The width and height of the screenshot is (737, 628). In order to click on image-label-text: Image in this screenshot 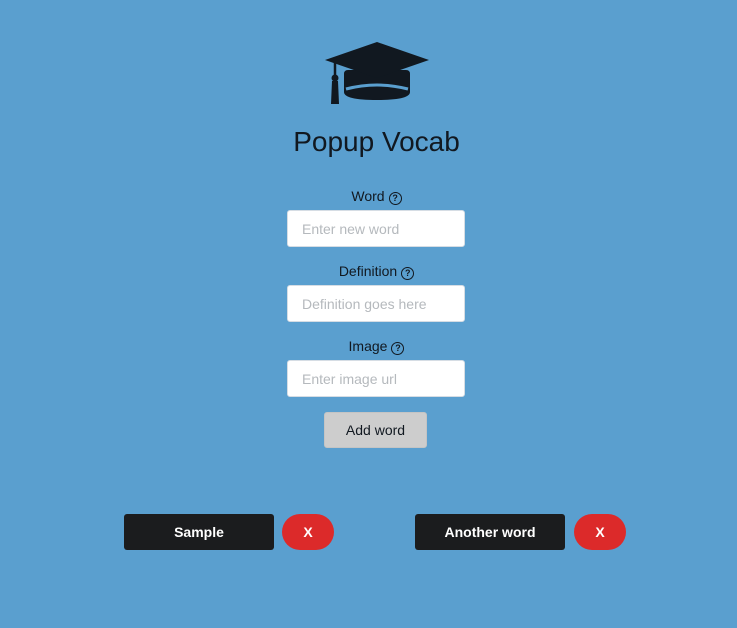, I will do `click(368, 346)`.